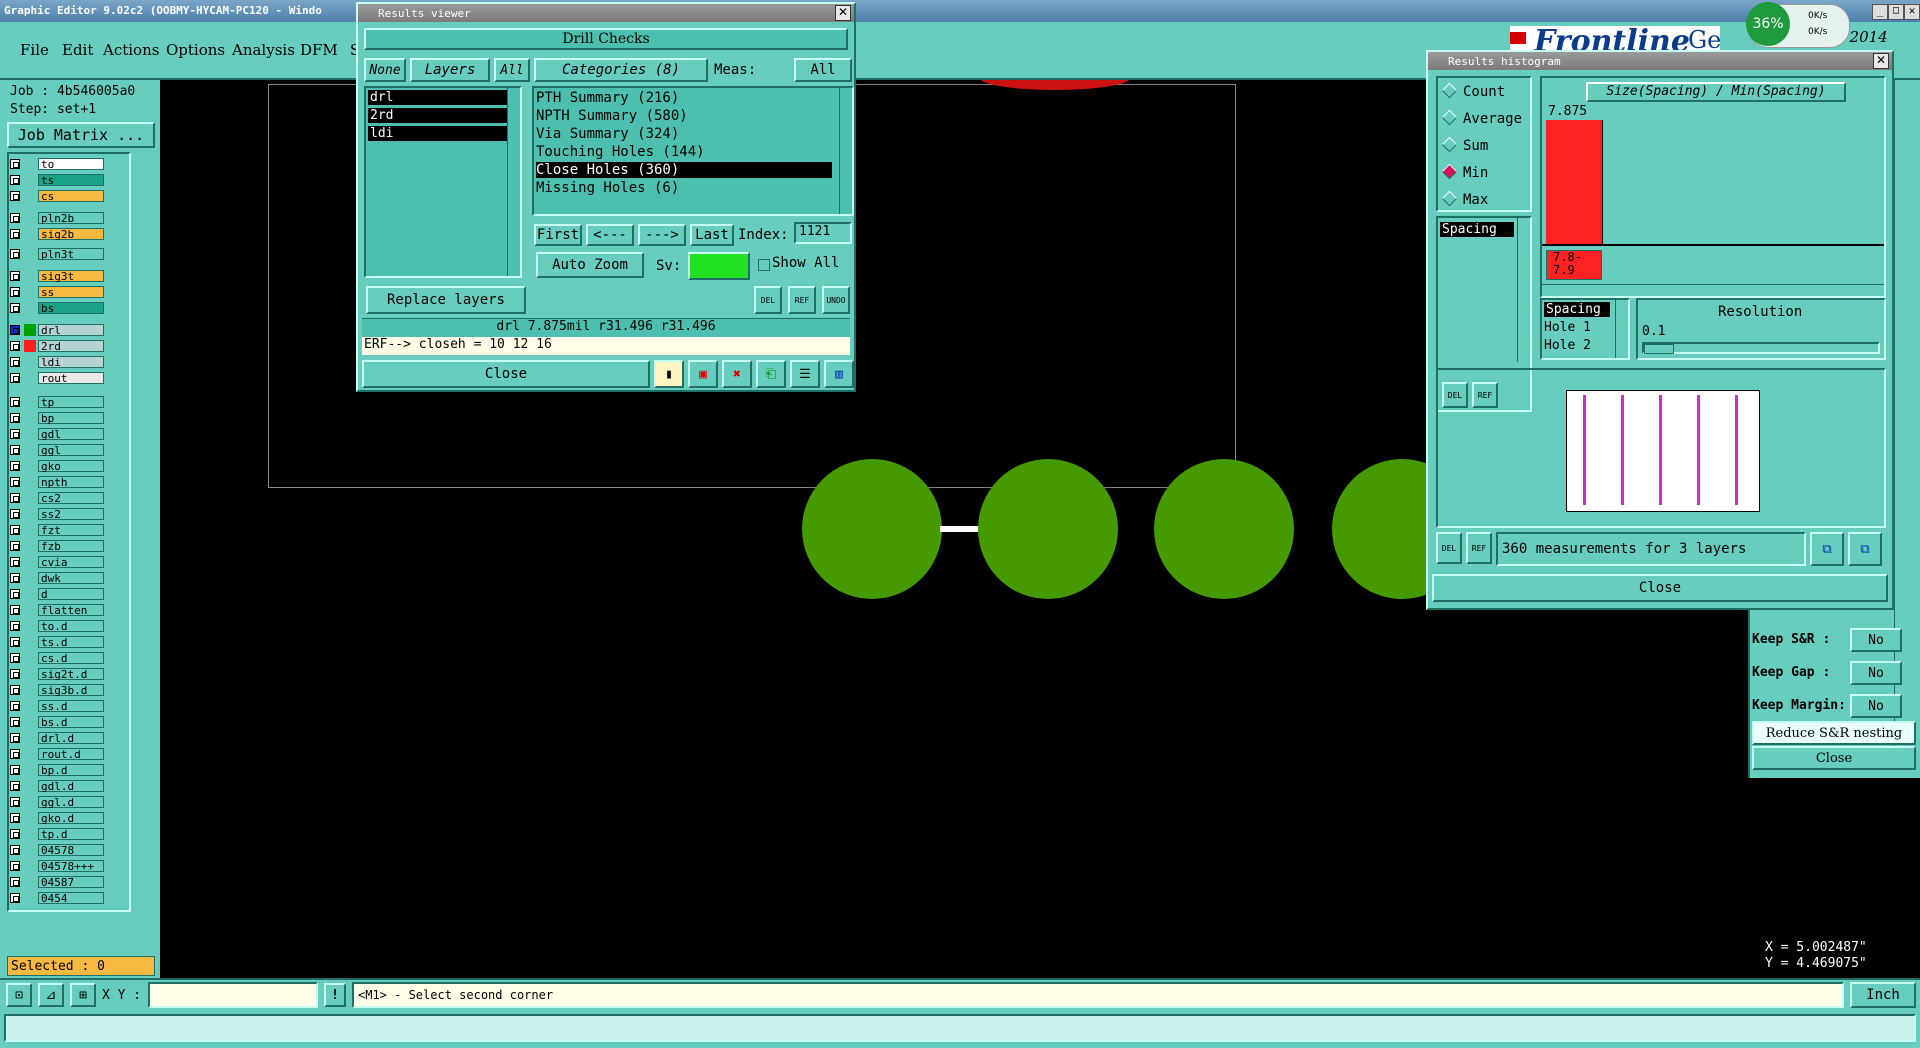  What do you see at coordinates (71, 292) in the screenshot?
I see `layer-name: ss` at bounding box center [71, 292].